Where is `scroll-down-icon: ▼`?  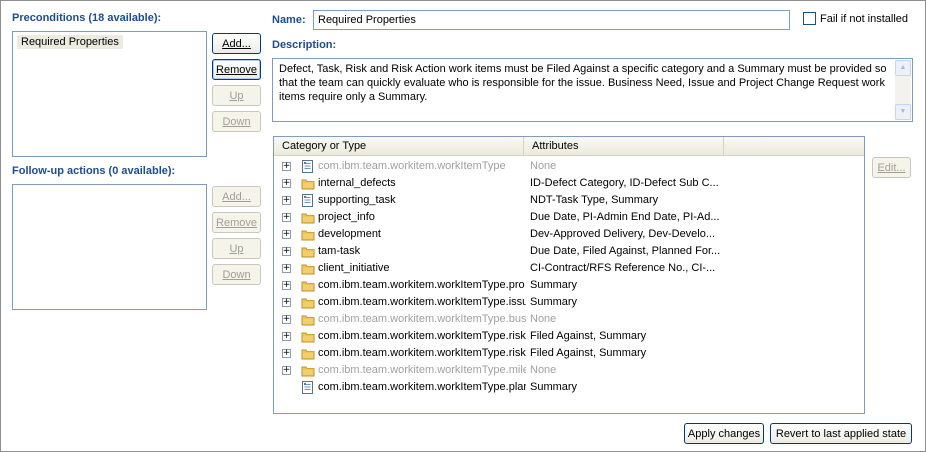 scroll-down-icon: ▼ is located at coordinates (903, 112).